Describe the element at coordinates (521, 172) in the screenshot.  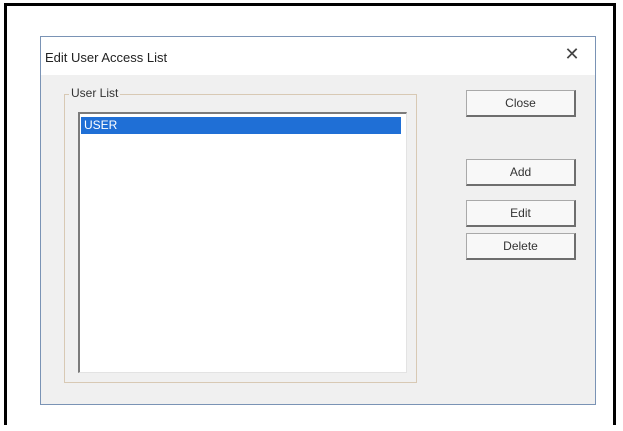
I see `add-button: Add` at that location.